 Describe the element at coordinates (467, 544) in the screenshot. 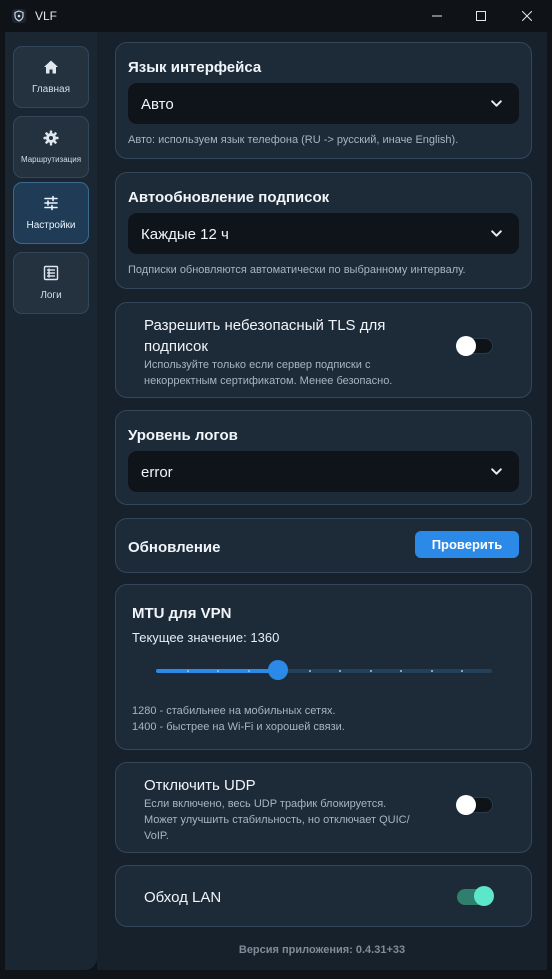

I see `check-update-button: Проверить` at that location.